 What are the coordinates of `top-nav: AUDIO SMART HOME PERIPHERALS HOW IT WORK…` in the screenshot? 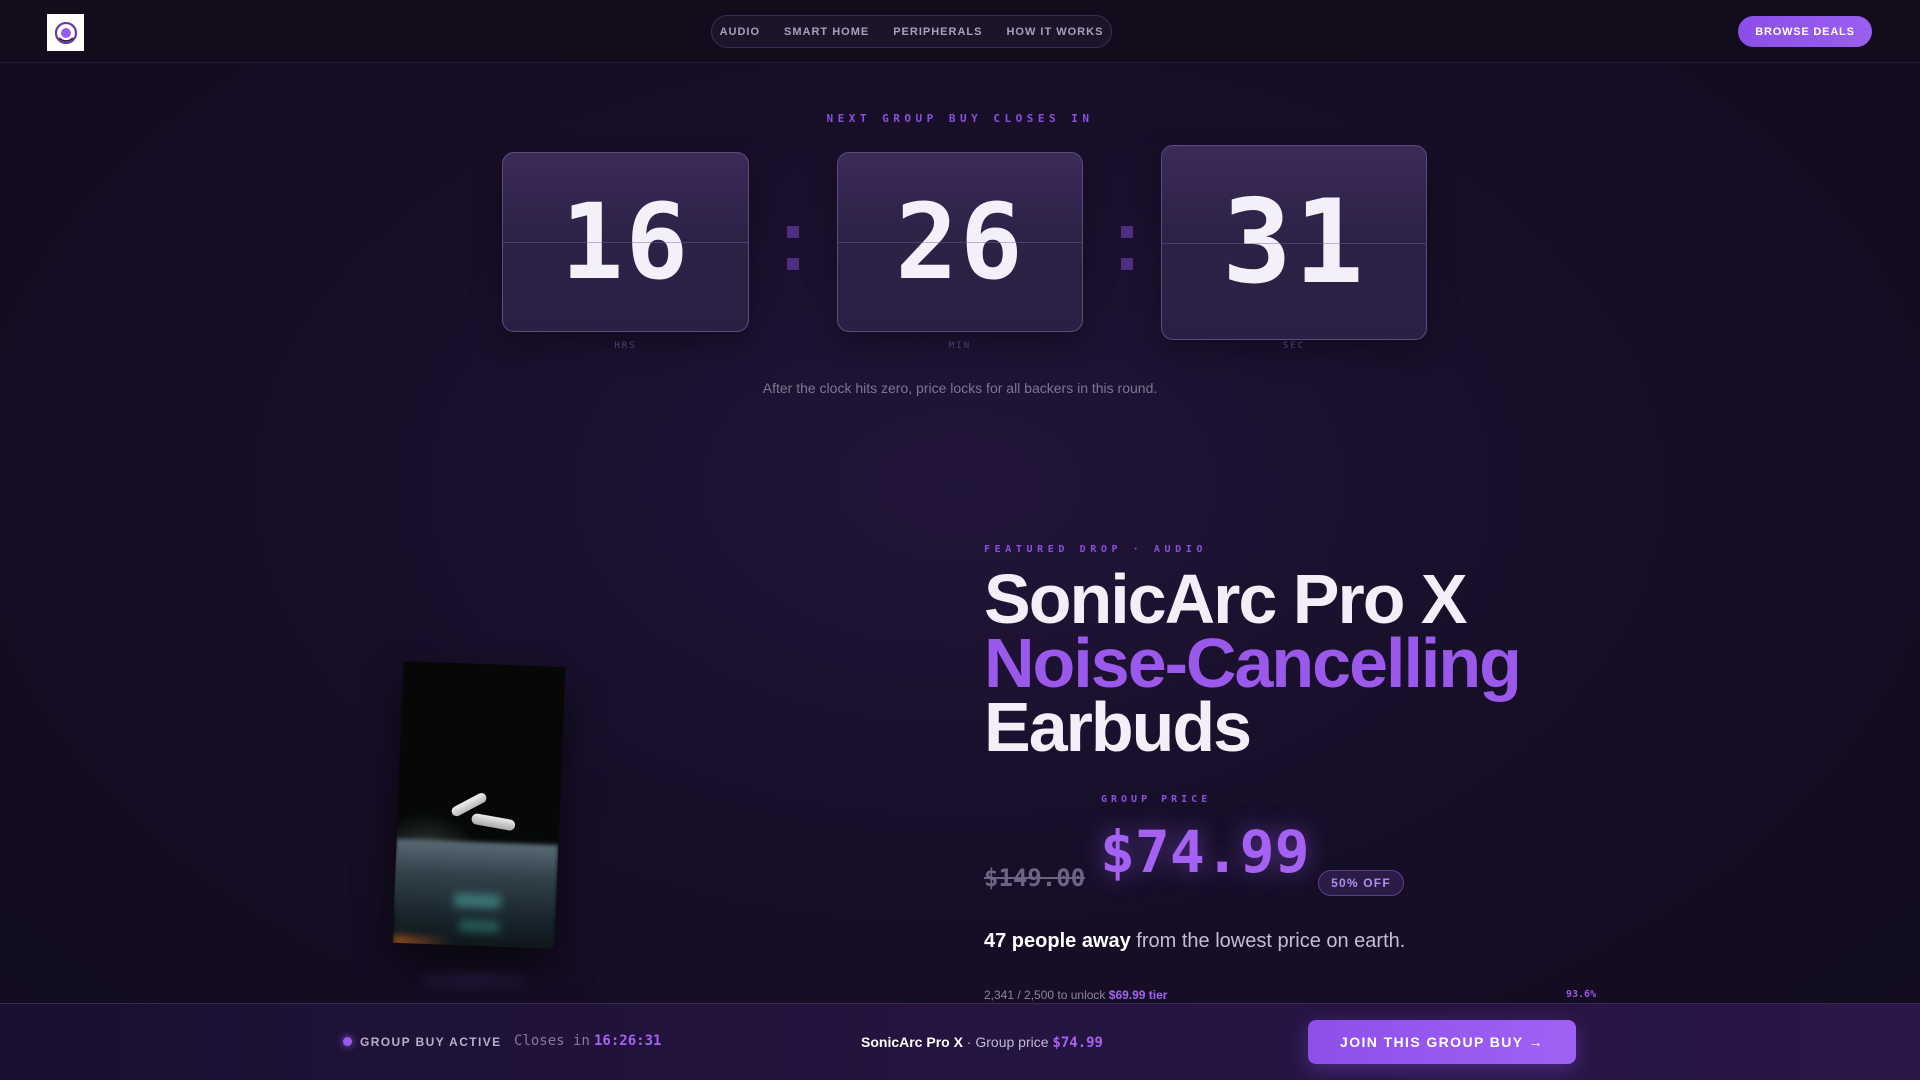 It's located at (960, 31).